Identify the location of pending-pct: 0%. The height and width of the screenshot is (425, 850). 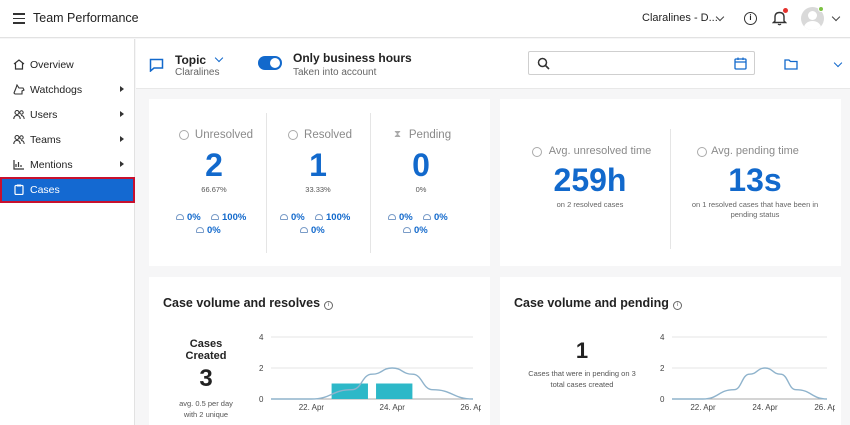
(421, 189).